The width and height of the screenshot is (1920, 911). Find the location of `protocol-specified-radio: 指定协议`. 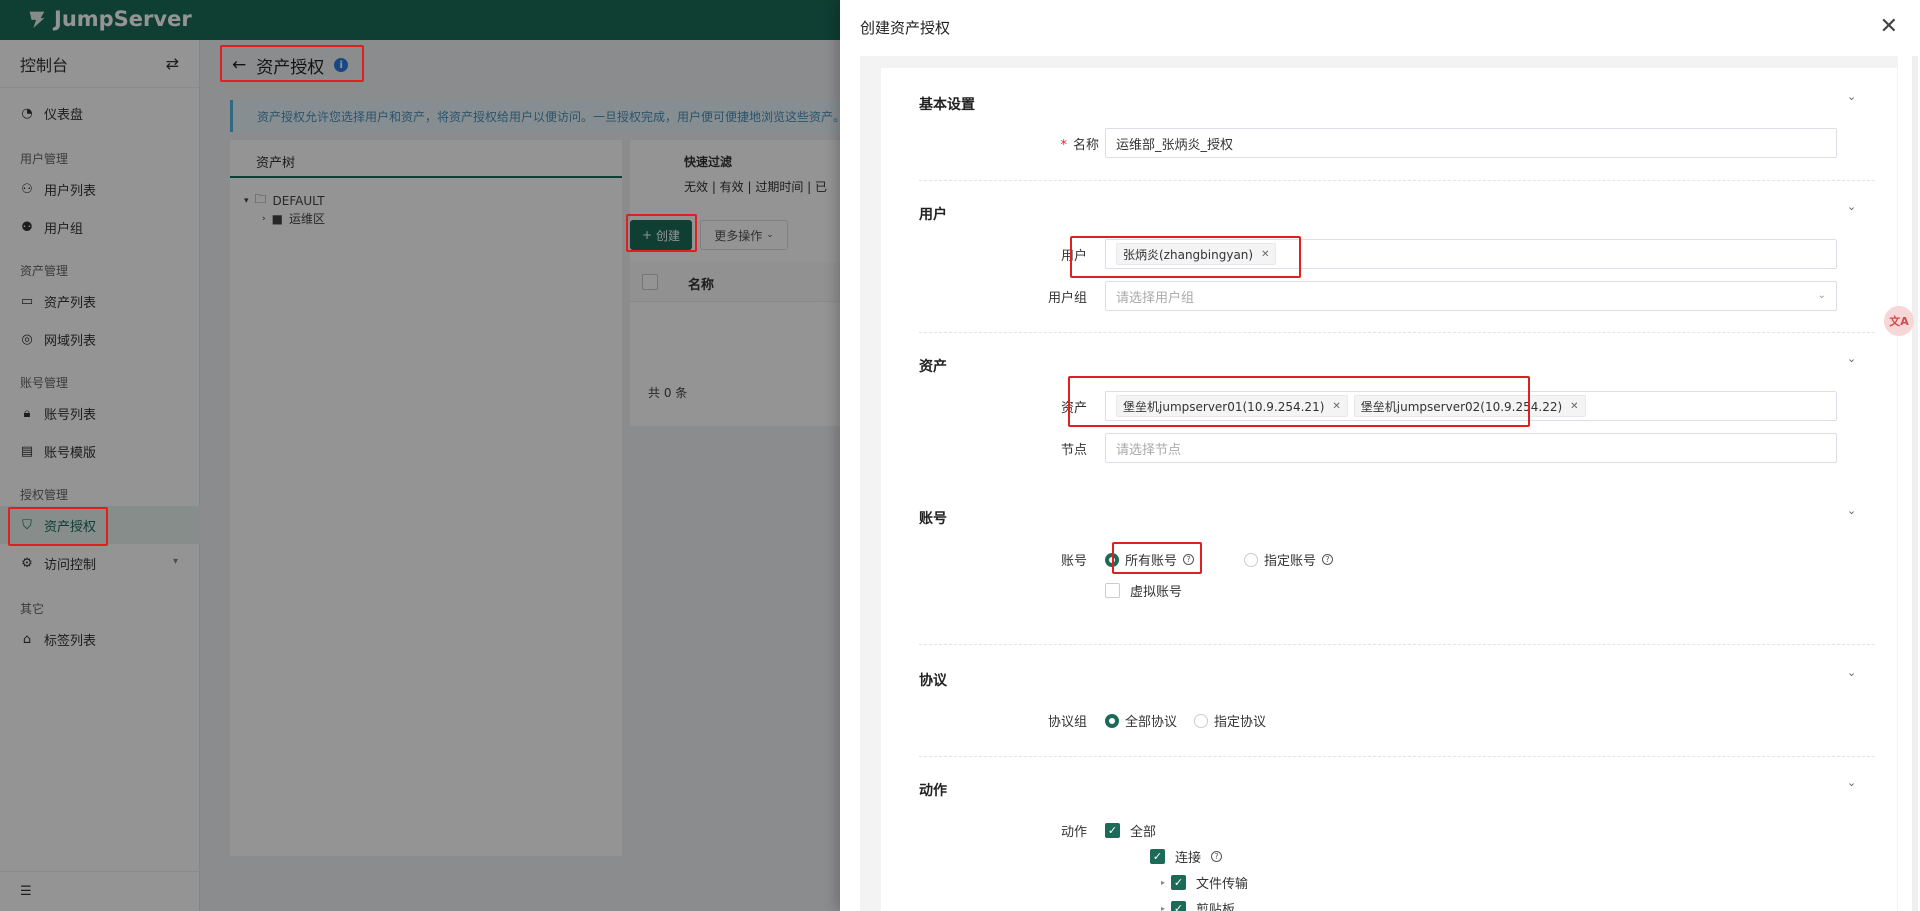

protocol-specified-radio: 指定协议 is located at coordinates (1230, 720).